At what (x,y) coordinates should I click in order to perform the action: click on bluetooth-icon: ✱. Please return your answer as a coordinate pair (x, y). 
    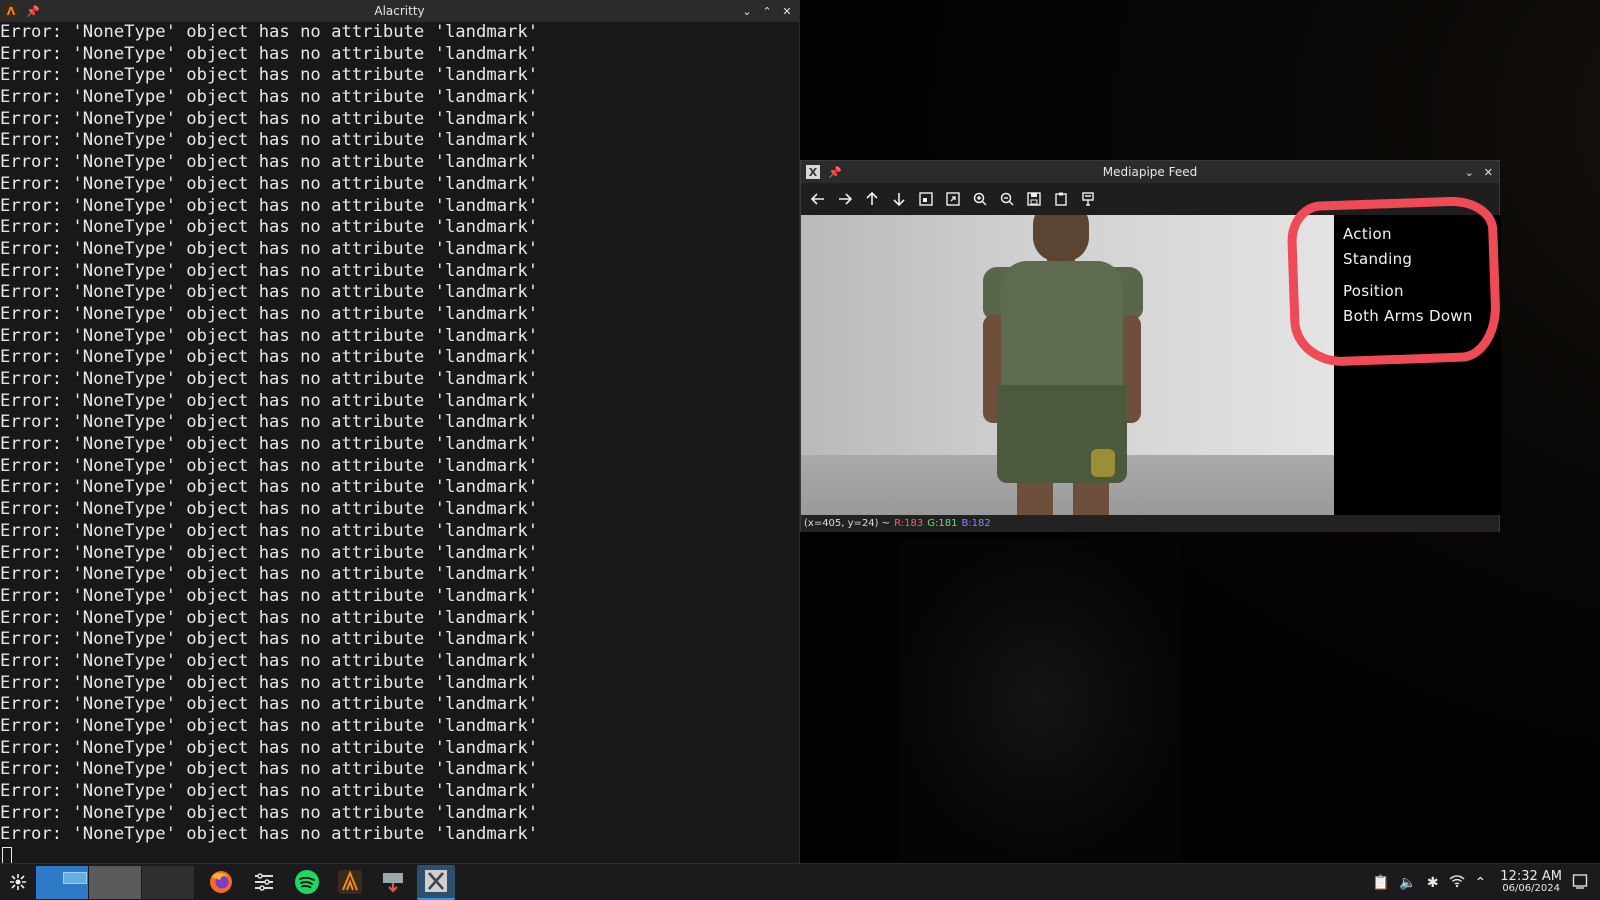
    Looking at the image, I should click on (1433, 883).